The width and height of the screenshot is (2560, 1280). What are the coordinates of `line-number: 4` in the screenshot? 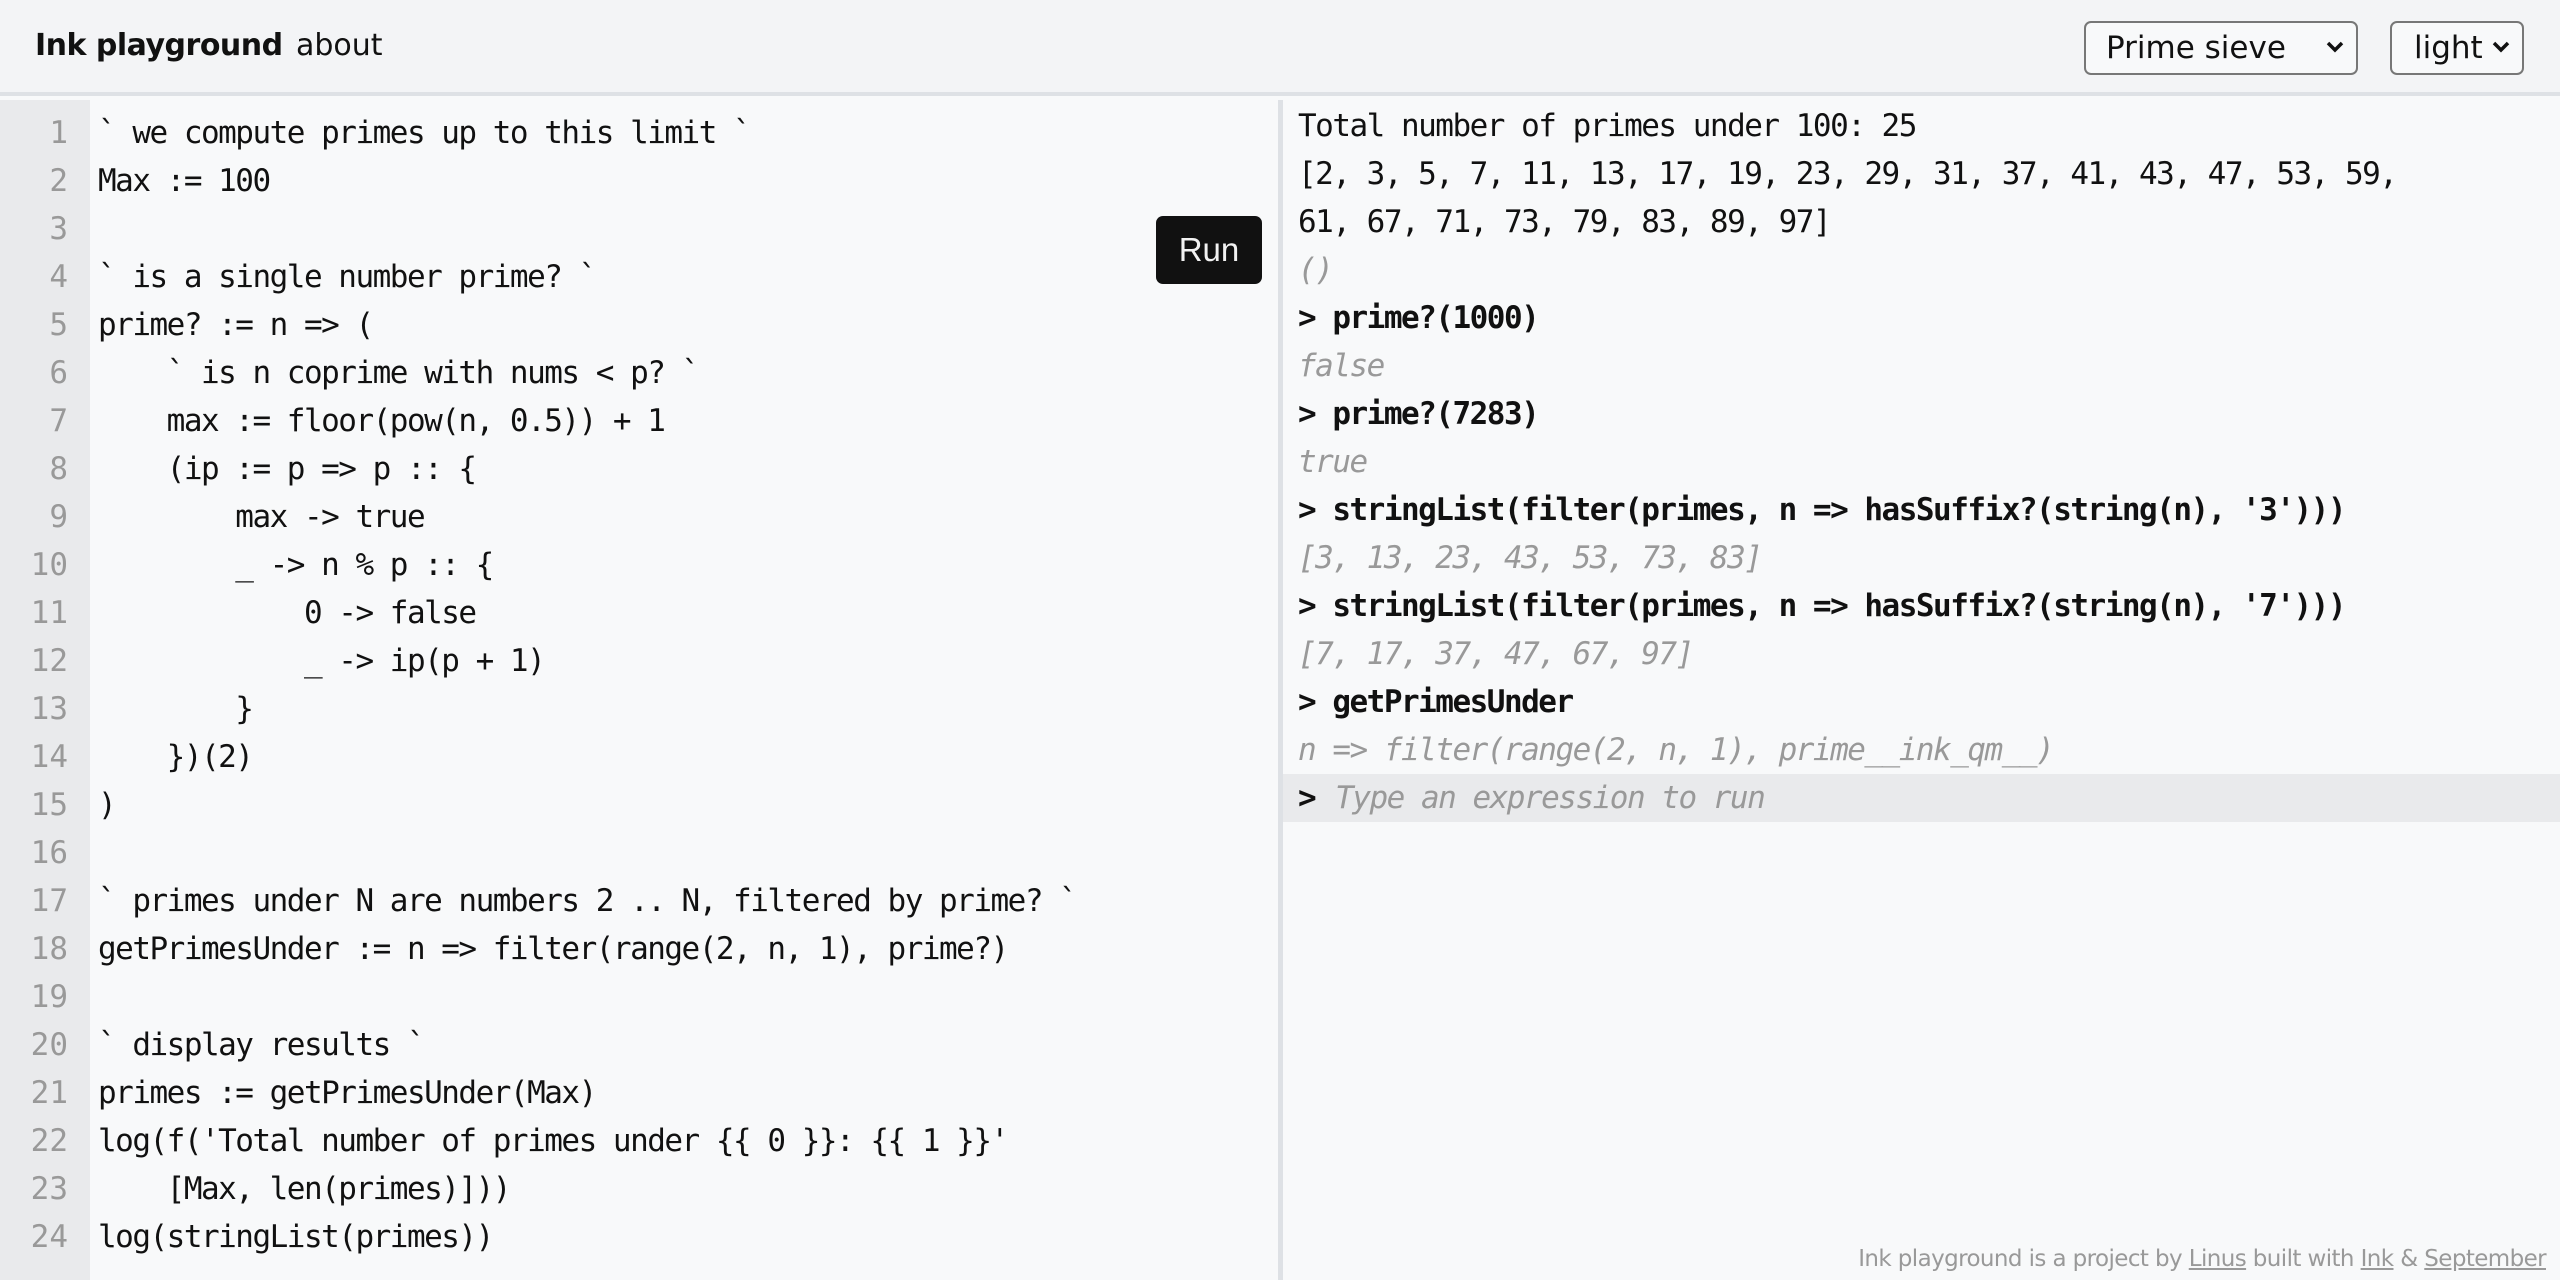 It's located at (58, 277).